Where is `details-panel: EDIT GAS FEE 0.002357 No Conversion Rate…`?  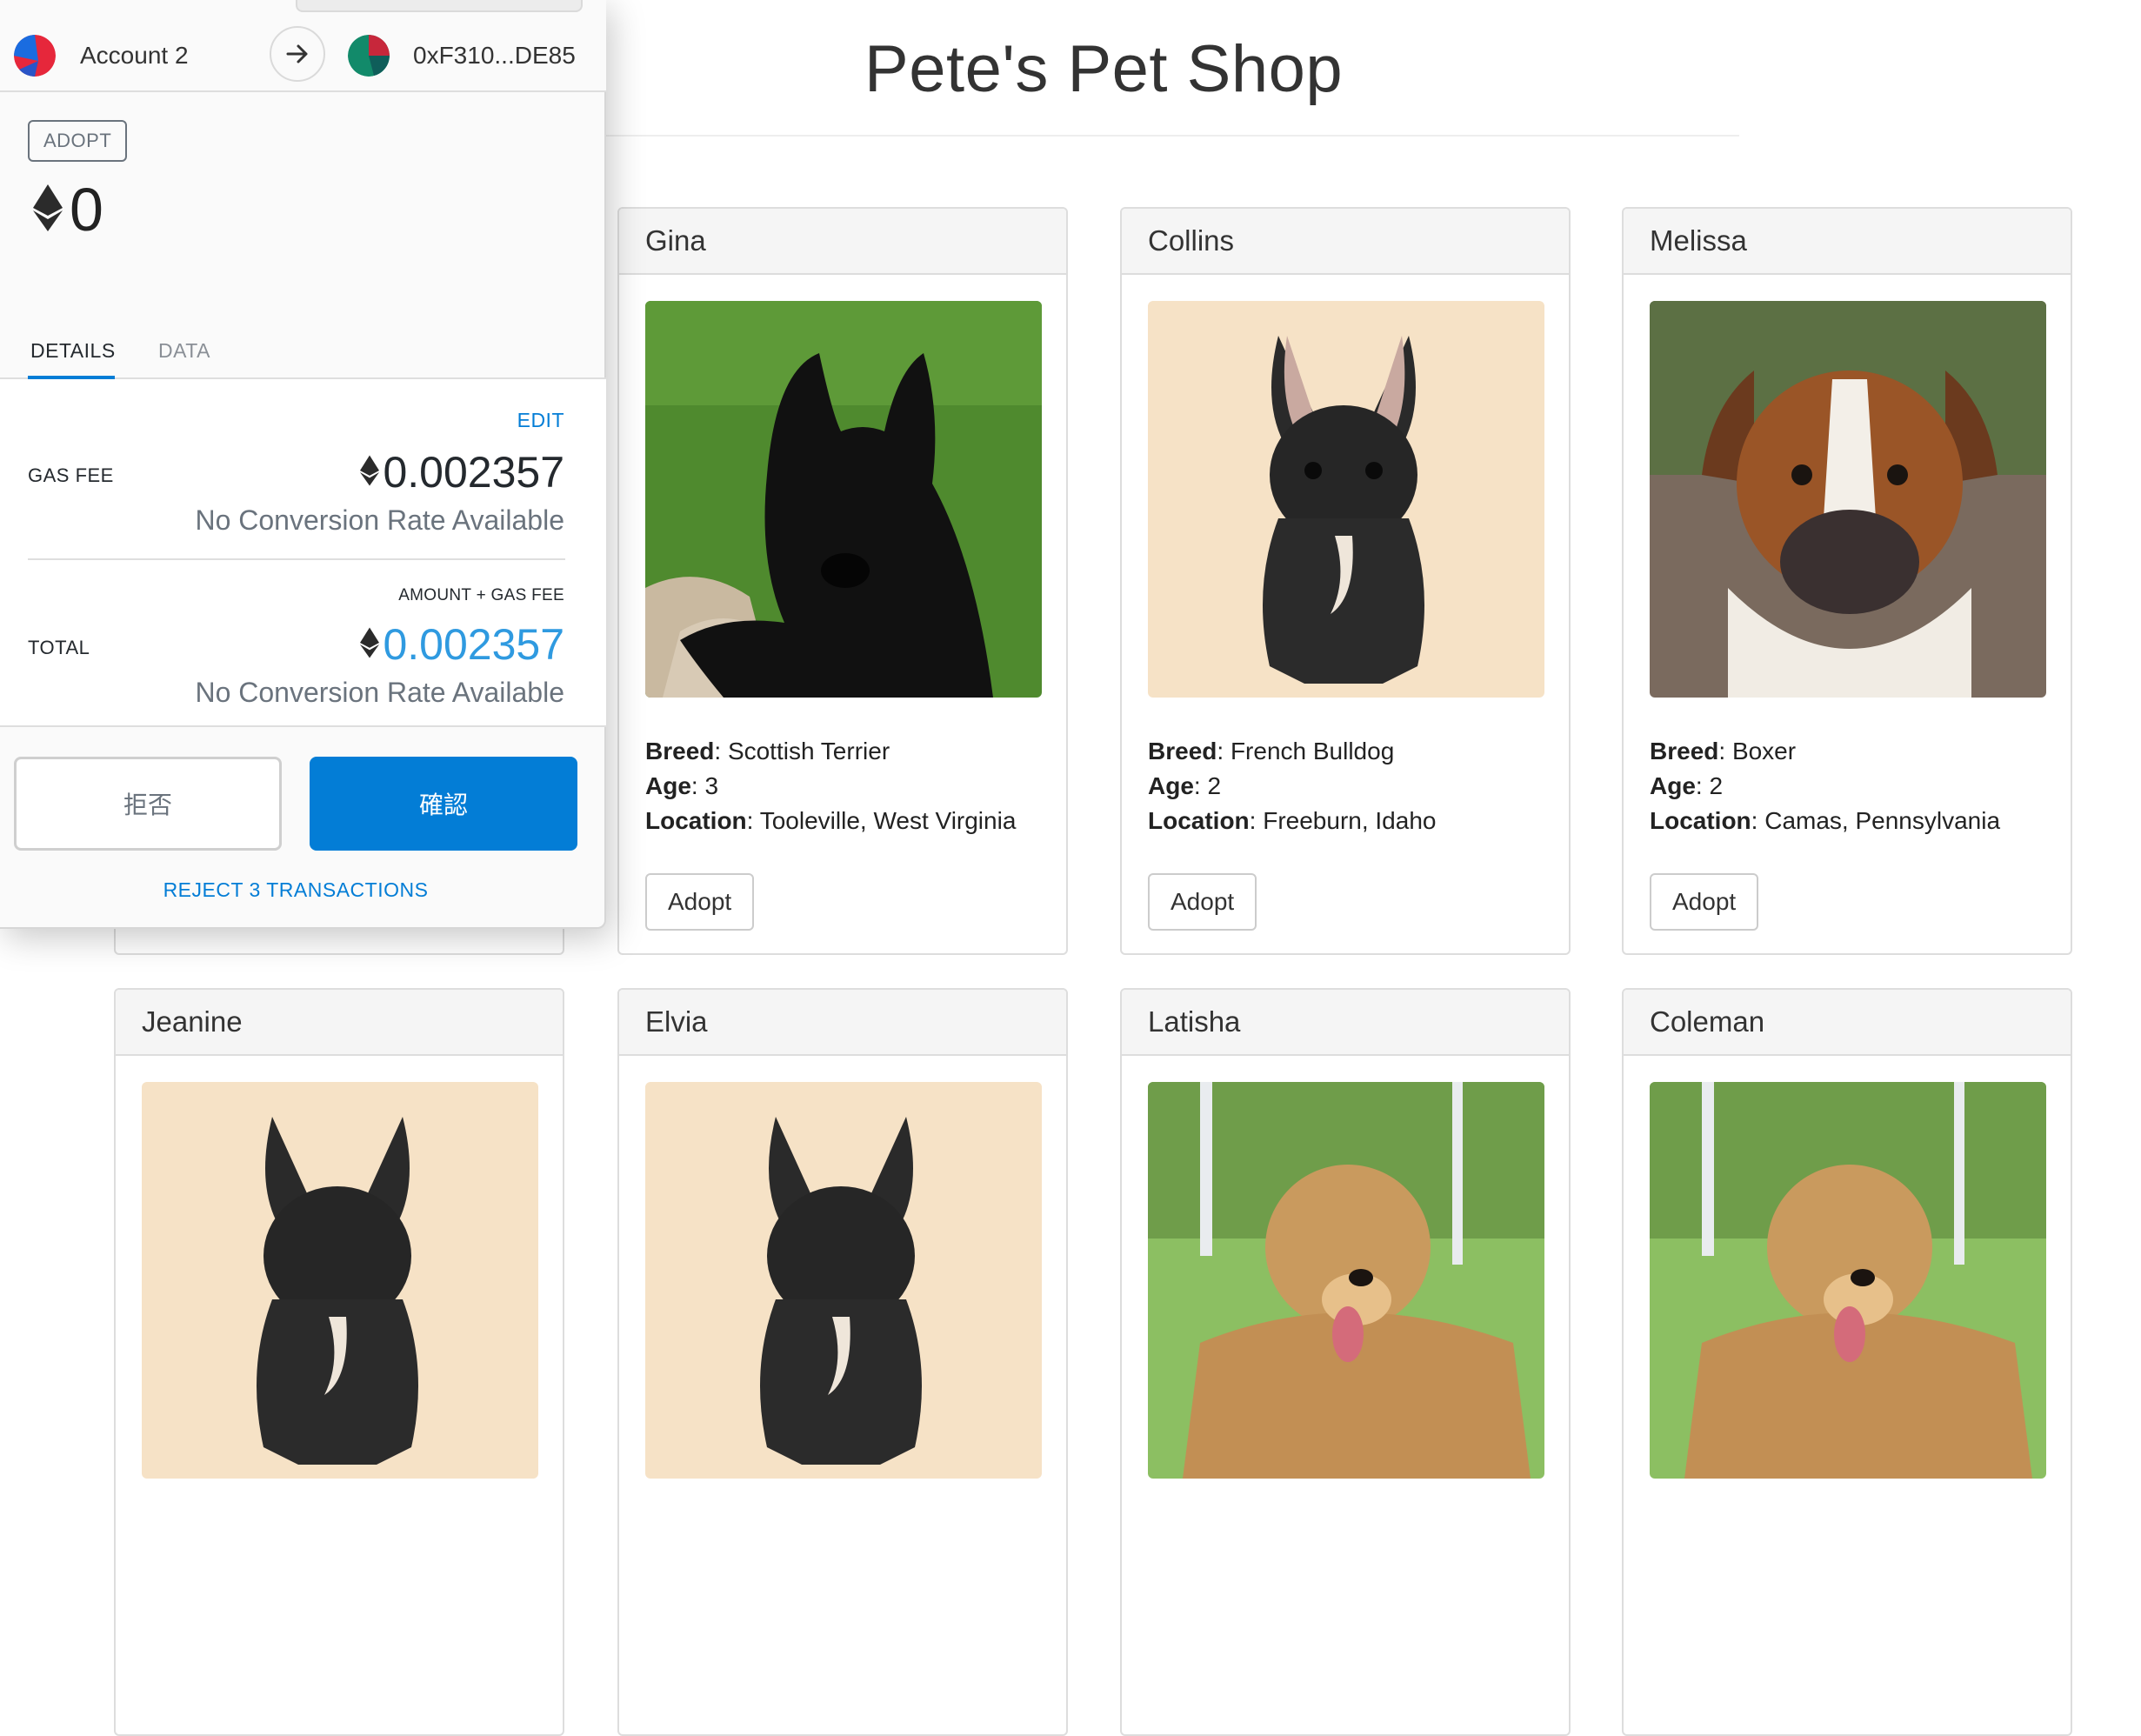 details-panel: EDIT GAS FEE 0.002357 No Conversion Rate… is located at coordinates (303, 553).